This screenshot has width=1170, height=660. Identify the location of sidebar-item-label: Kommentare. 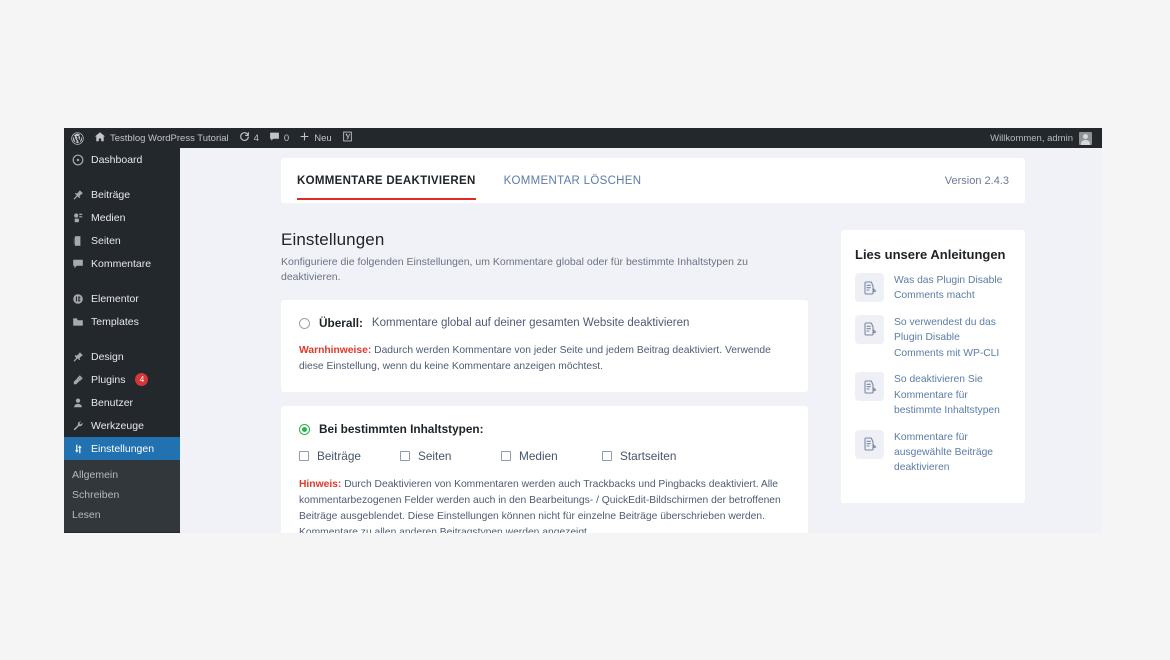
(121, 263).